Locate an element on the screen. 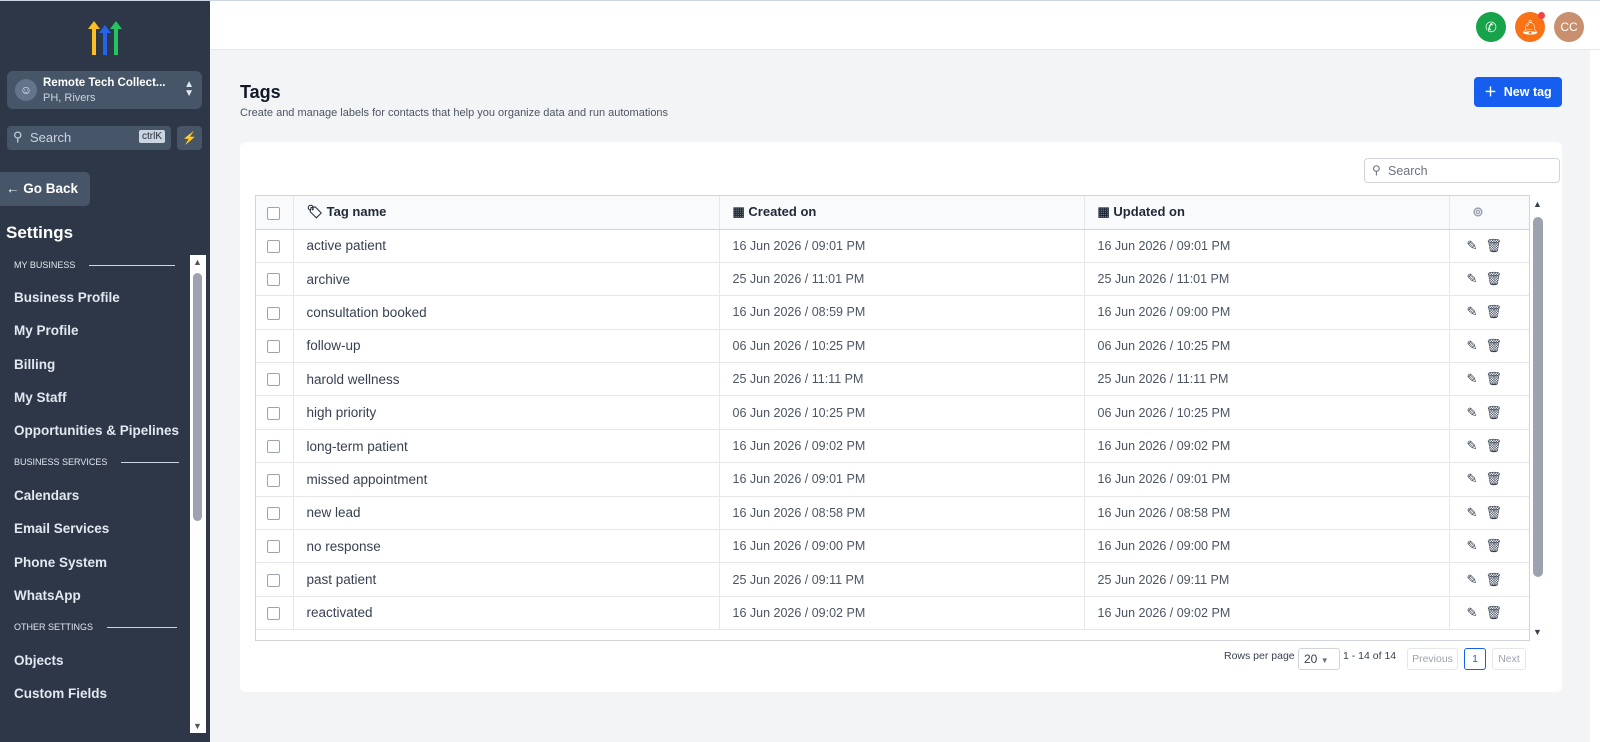 The width and height of the screenshot is (1600, 742). section-label: OTHER SETTINGS is located at coordinates (54, 627).